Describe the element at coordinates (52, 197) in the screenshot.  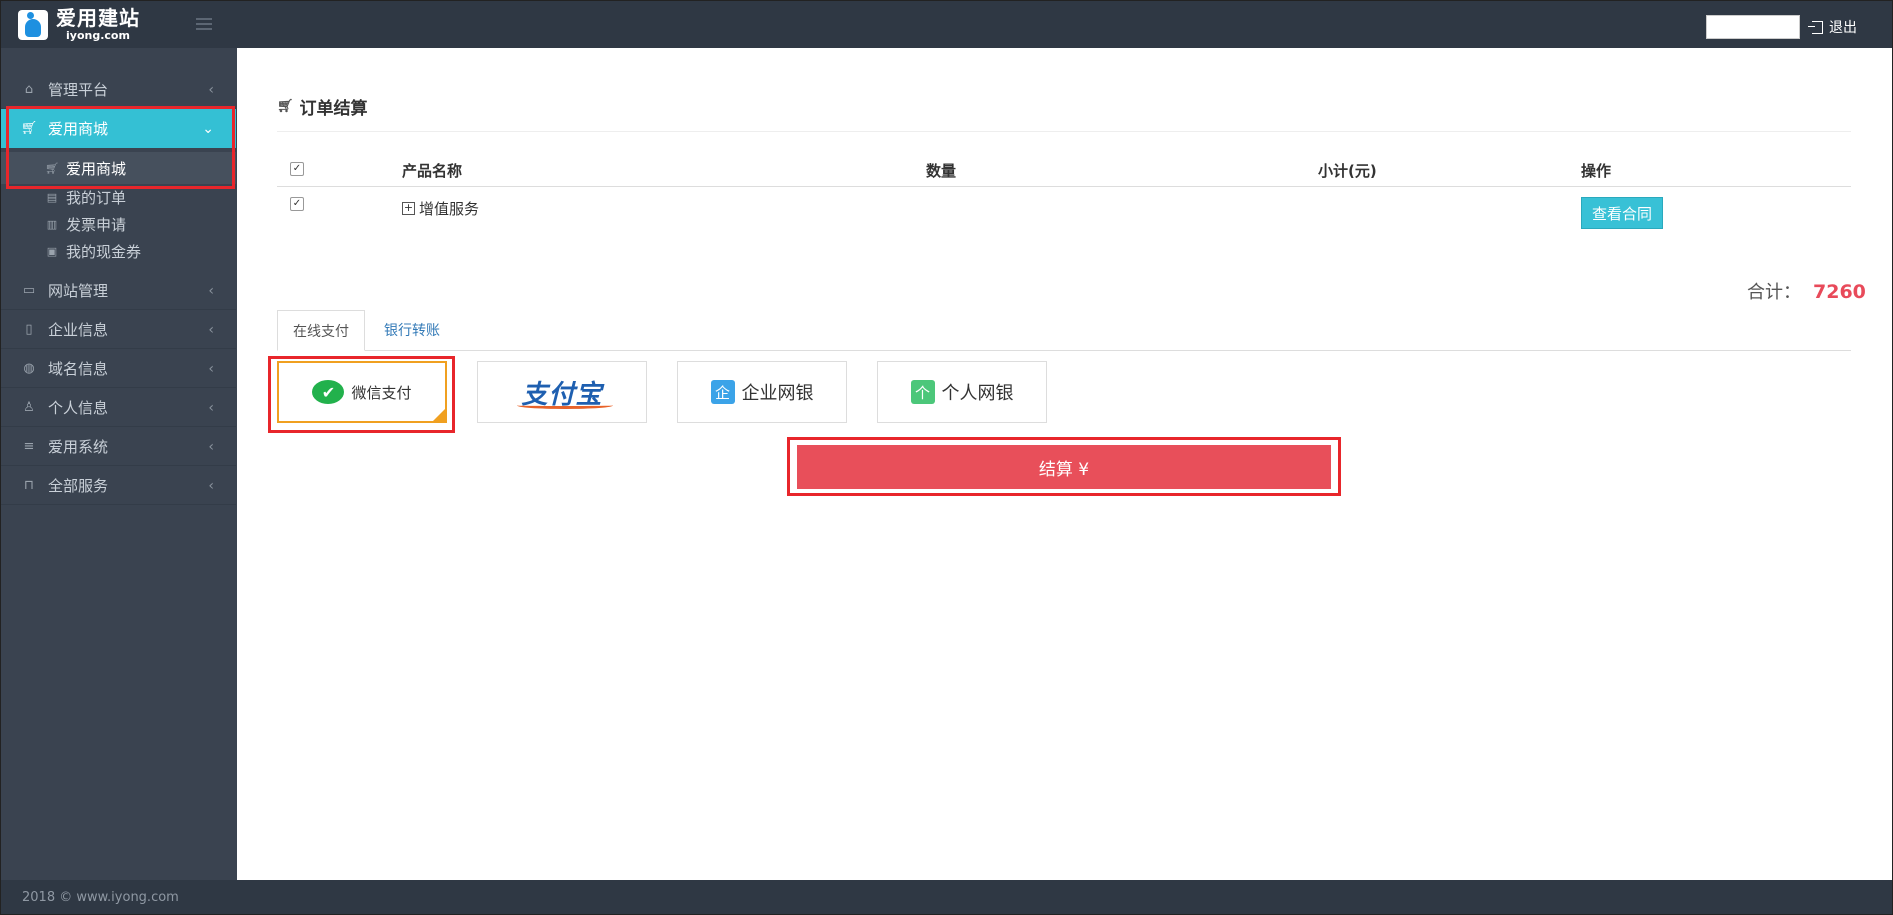
I see `doc-icon: ▤` at that location.